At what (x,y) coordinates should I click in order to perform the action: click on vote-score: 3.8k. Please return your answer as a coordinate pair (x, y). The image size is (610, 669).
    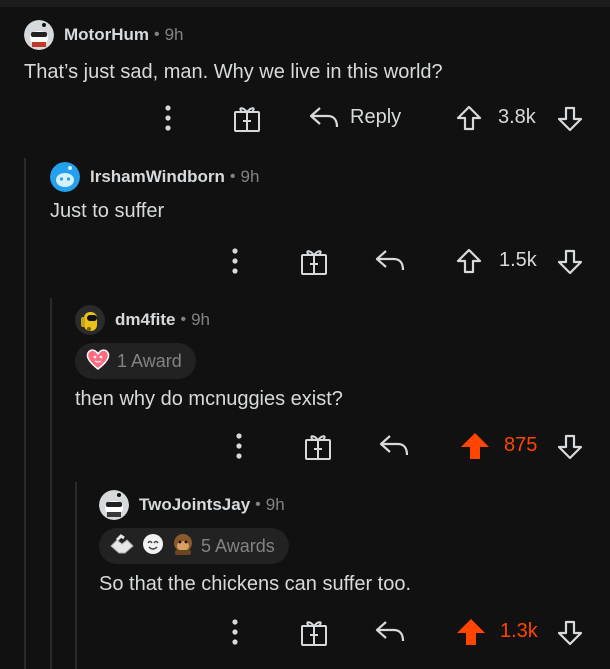
    Looking at the image, I should click on (517, 117).